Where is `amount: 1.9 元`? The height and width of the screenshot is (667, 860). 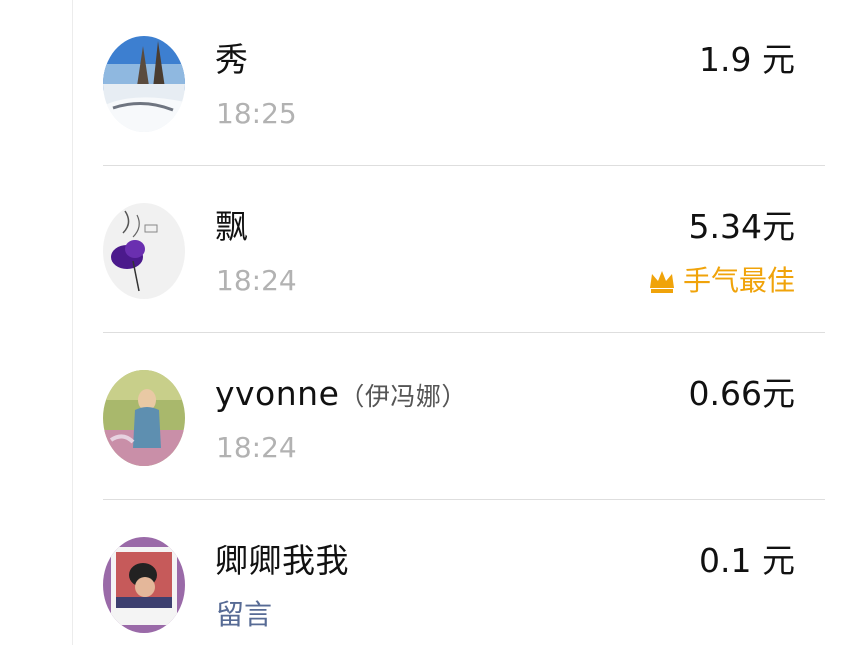
amount: 1.9 元 is located at coordinates (747, 59).